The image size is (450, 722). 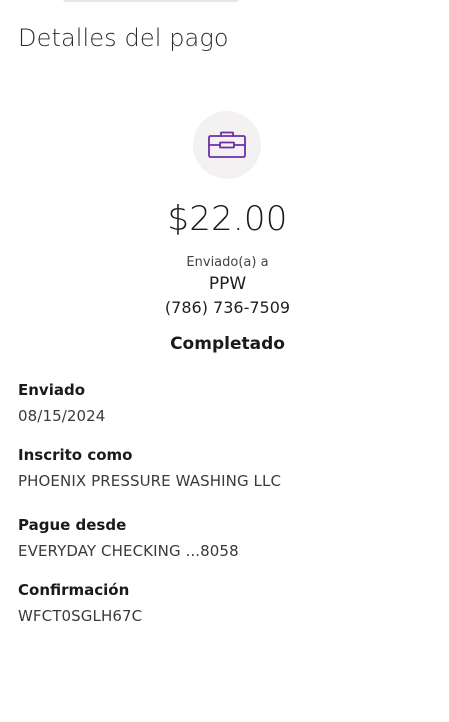 I want to click on briefcase-icon, so click(x=227, y=145).